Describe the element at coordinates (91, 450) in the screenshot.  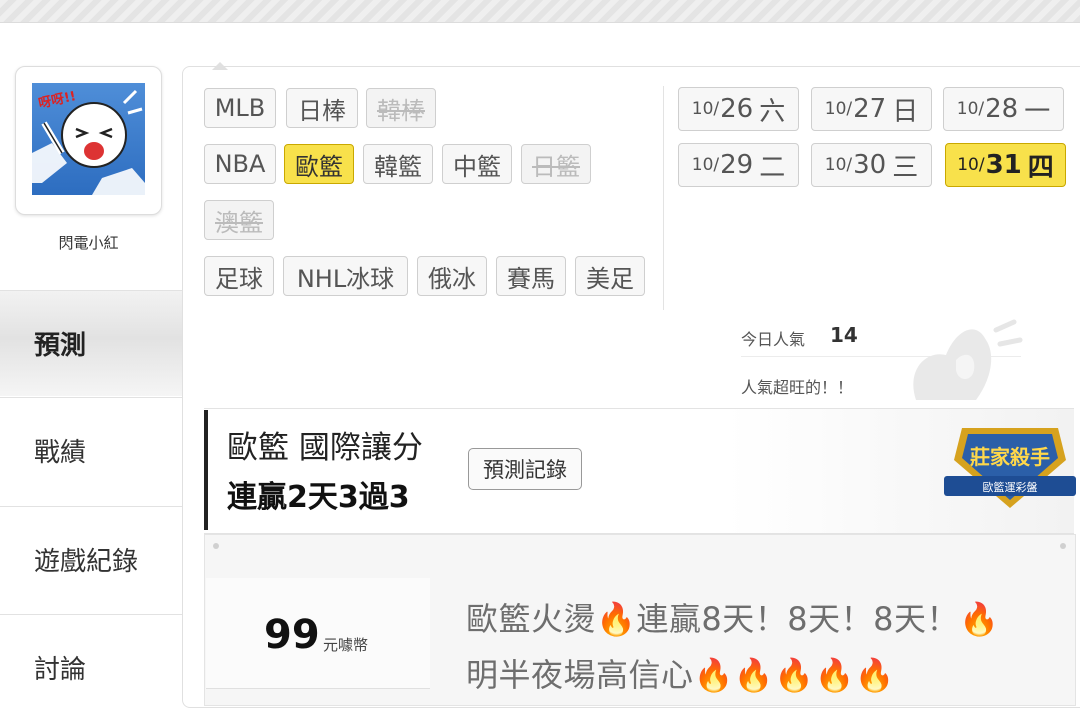
I see `sidebar-item-record: 戰績` at that location.